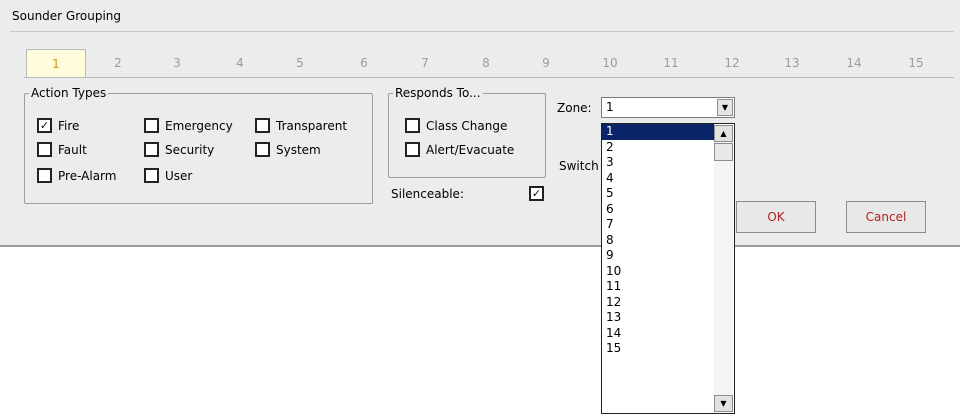  Describe the element at coordinates (579, 166) in the screenshot. I see `switch-label: Switch` at that location.